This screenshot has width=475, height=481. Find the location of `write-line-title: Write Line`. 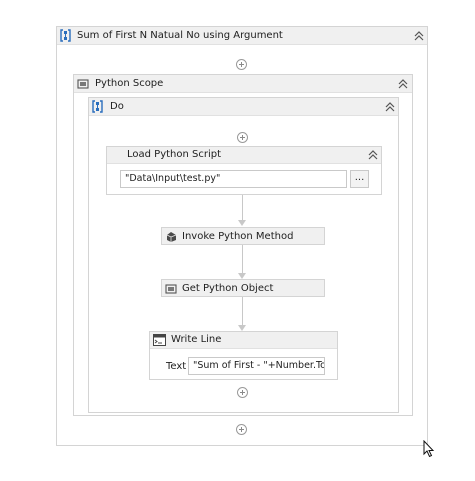

write-line-title: Write Line is located at coordinates (196, 339).